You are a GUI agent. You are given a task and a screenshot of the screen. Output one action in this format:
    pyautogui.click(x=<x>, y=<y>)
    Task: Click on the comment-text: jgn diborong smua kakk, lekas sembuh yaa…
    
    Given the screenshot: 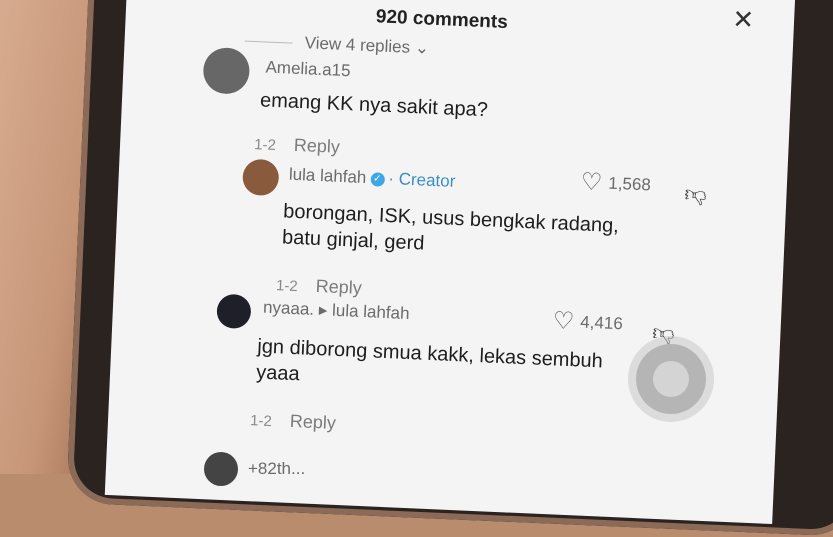 What is the action you would take?
    pyautogui.click(x=429, y=360)
    